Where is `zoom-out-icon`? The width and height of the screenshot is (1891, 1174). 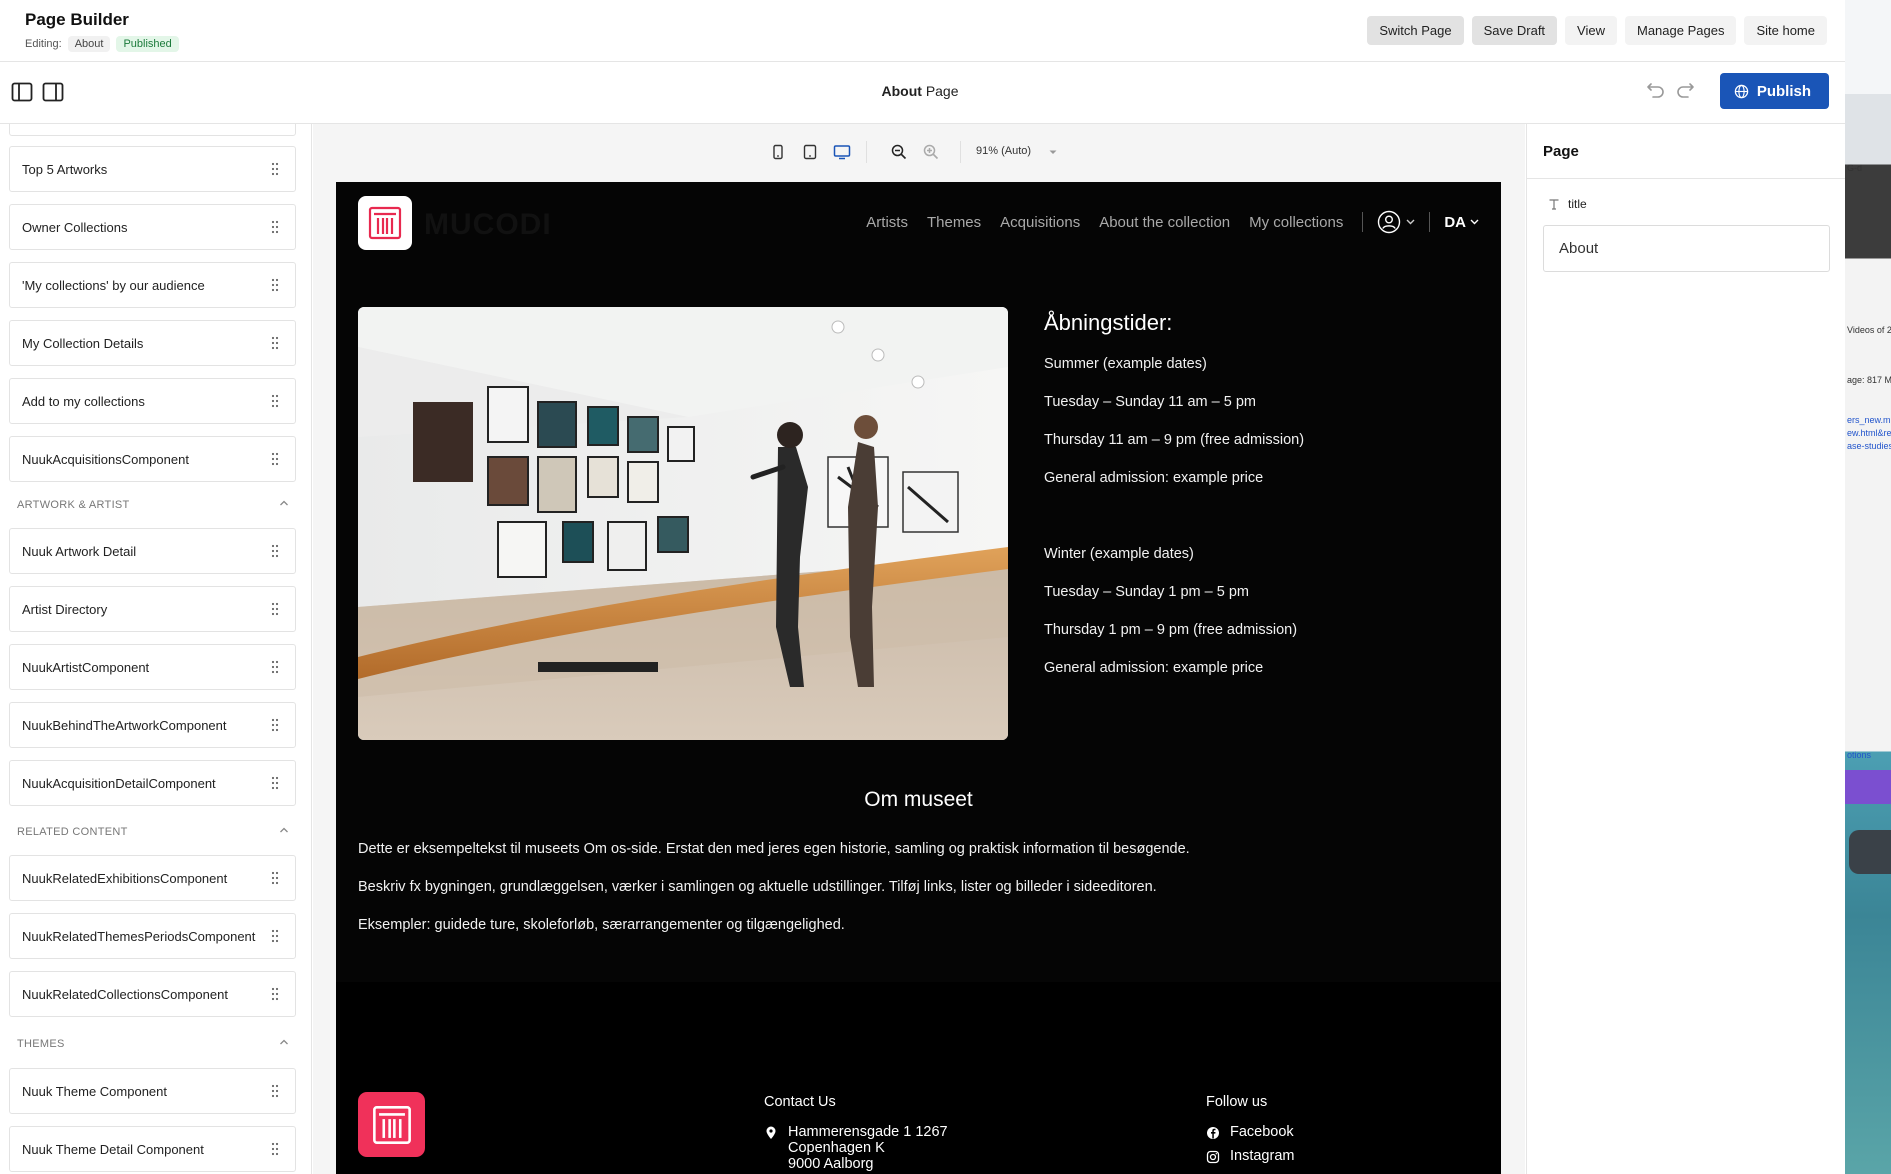
zoom-out-icon is located at coordinates (899, 152).